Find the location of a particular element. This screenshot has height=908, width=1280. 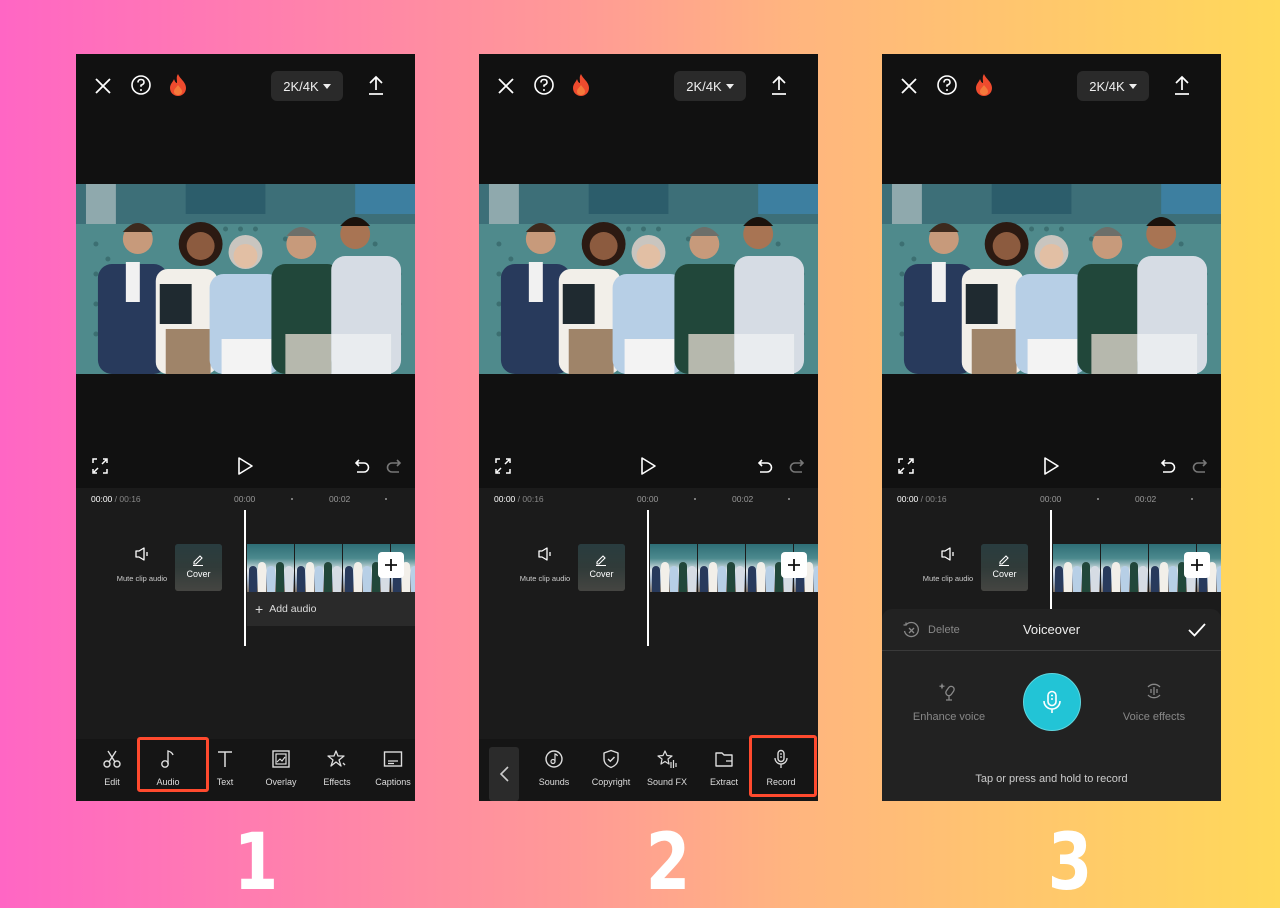

clip-frame is located at coordinates (1076, 568).